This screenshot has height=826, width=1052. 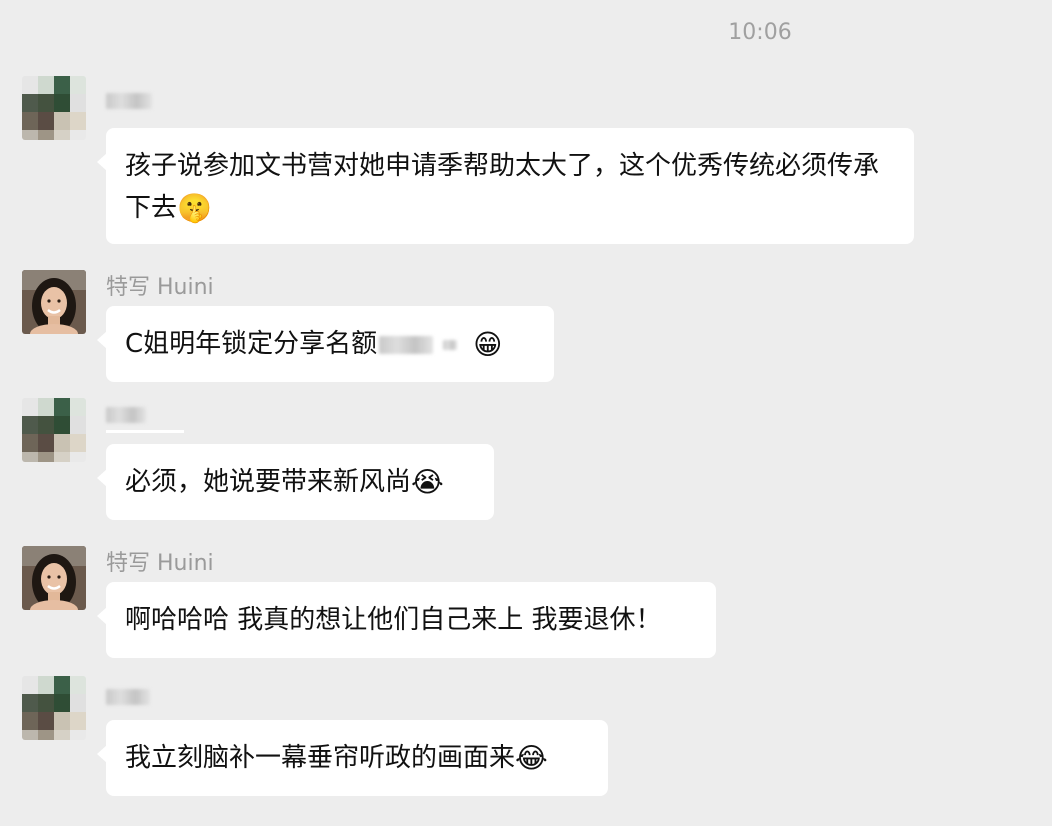 I want to click on crying-face-emoji-icon: 😭, so click(x=427, y=482).